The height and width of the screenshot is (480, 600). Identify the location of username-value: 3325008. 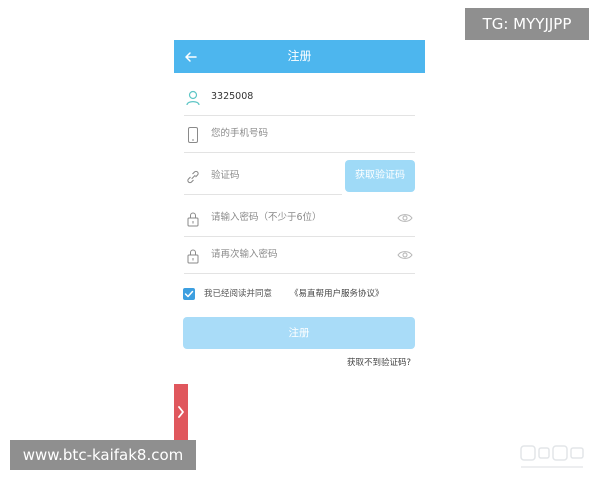
(232, 96).